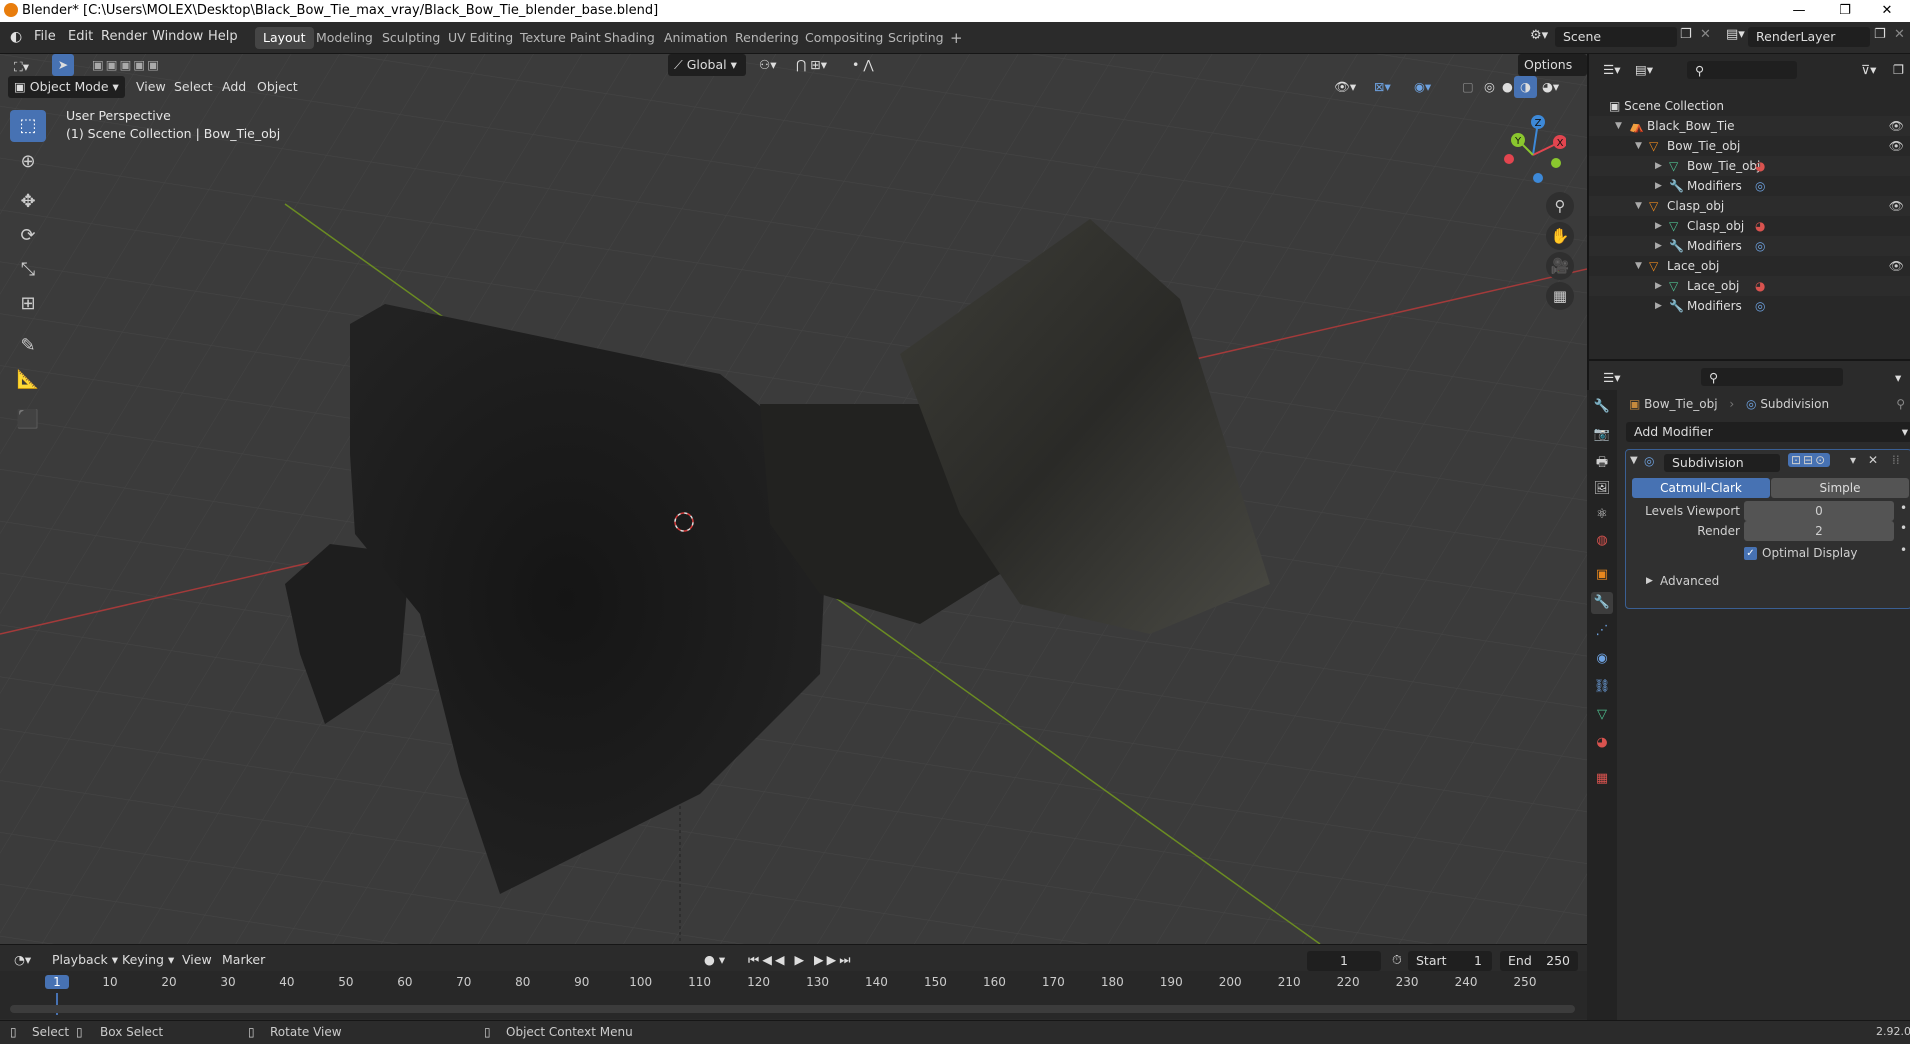 The height and width of the screenshot is (1044, 1910). What do you see at coordinates (1809, 460) in the screenshot?
I see `modifier-visibility-toggles: ⊡⊟⊙` at bounding box center [1809, 460].